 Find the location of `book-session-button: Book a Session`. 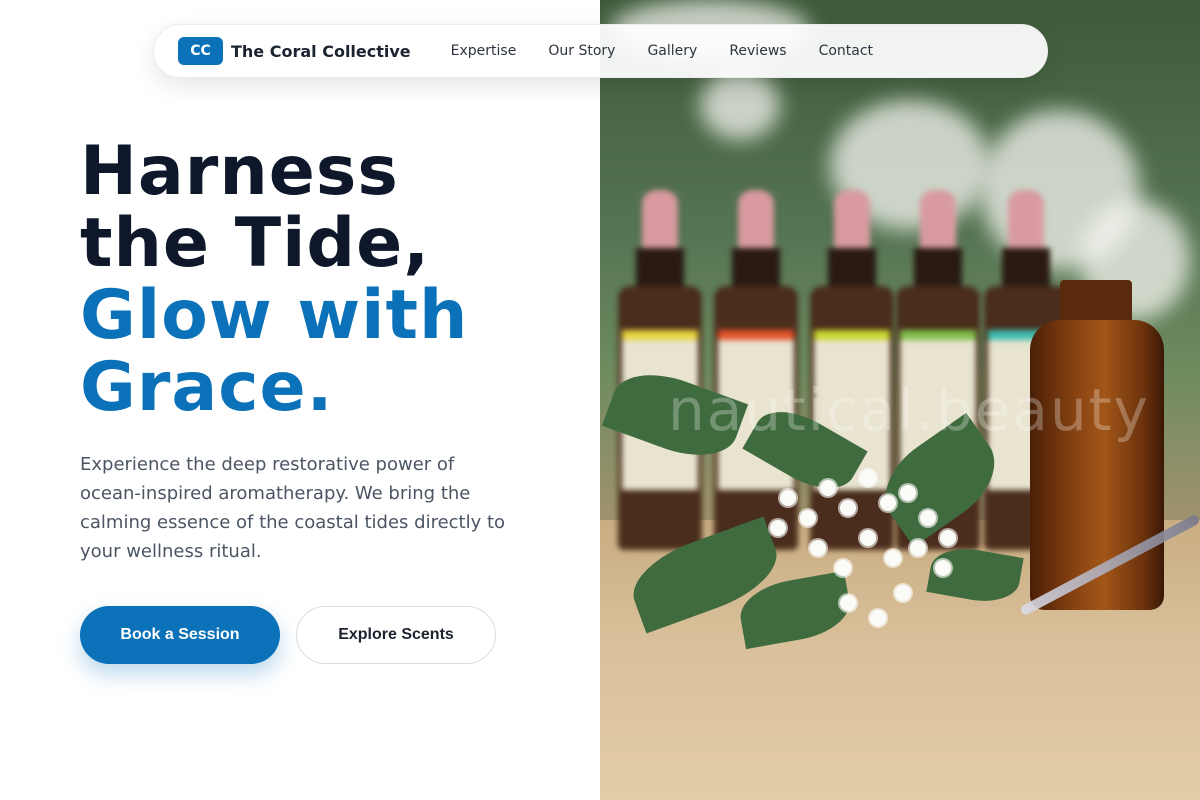

book-session-button: Book a Session is located at coordinates (180, 635).